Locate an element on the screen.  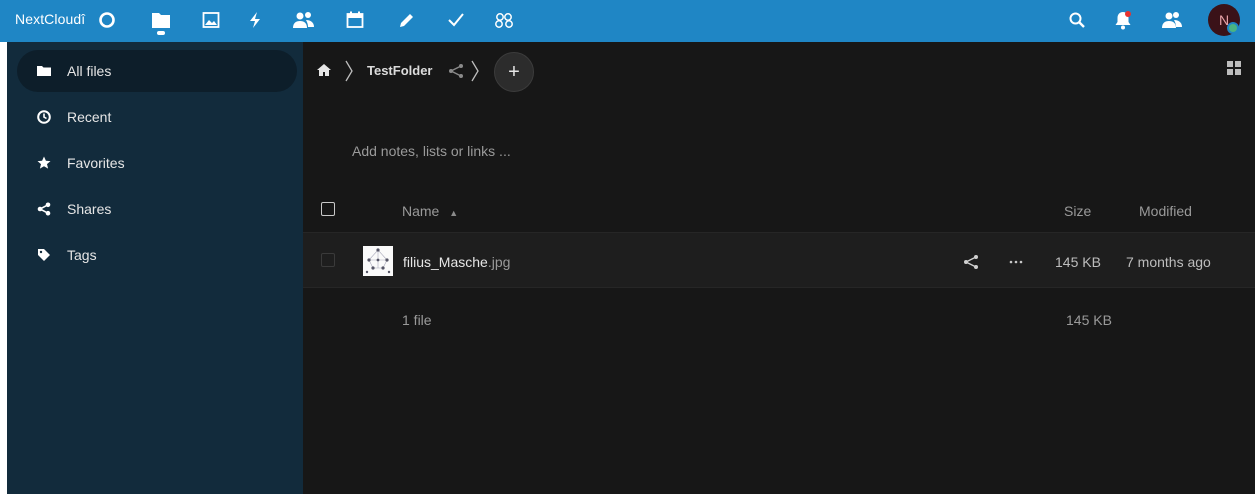
select-all-checkbox is located at coordinates (328, 209).